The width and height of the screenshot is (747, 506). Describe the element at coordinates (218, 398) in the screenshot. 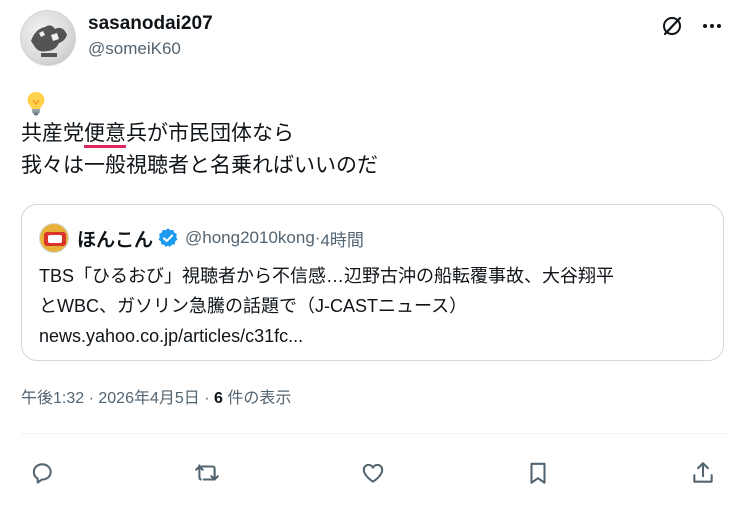

I see `views-count: 6` at that location.